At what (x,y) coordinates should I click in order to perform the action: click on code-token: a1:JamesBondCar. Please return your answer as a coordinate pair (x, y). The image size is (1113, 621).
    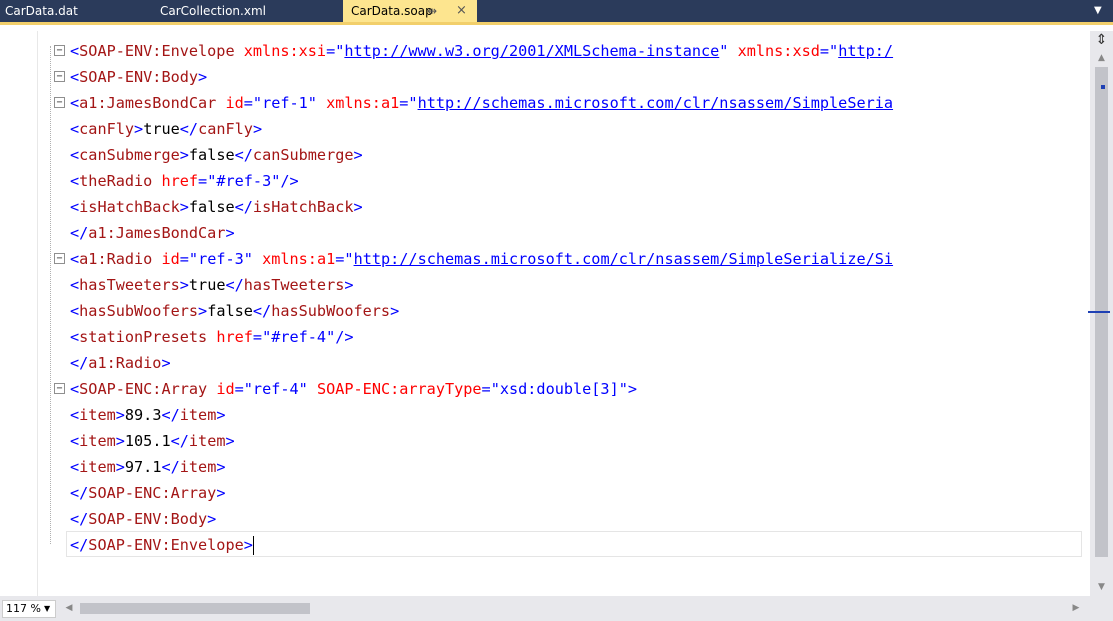
    Looking at the image, I should click on (157, 233).